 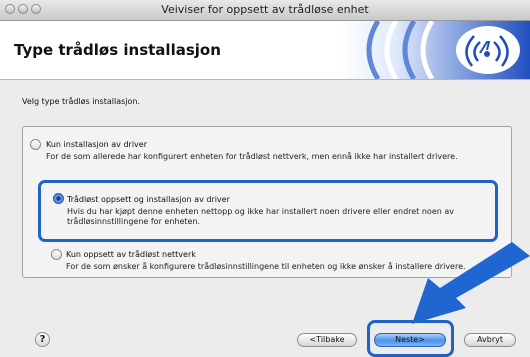 What do you see at coordinates (81, 101) in the screenshot?
I see `instruction-text: Velg type trådløs installasjon.` at bounding box center [81, 101].